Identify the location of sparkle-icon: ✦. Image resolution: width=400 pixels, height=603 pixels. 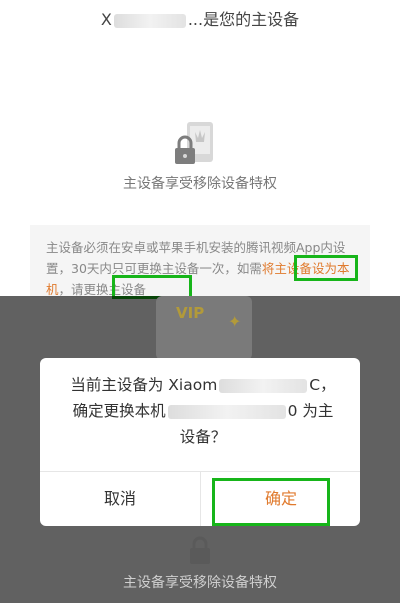
(235, 321).